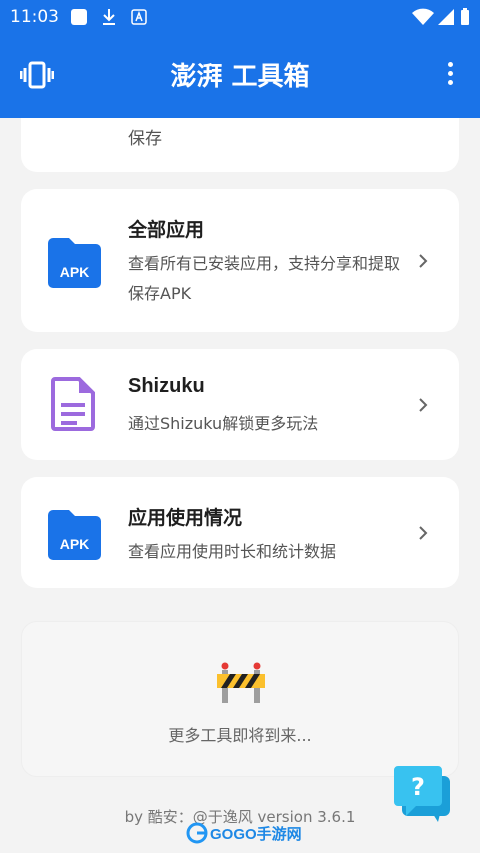  Describe the element at coordinates (240, 17) in the screenshot. I see `status-bar: 11:03` at that location.